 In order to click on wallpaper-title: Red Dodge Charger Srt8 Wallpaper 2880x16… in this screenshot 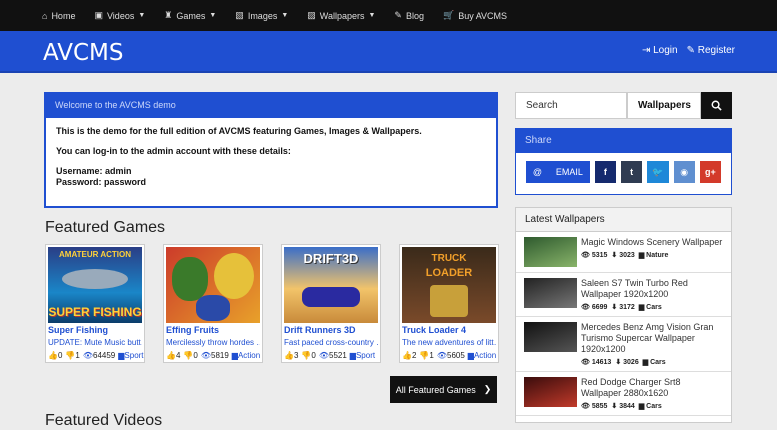, I will do `click(652, 388)`.